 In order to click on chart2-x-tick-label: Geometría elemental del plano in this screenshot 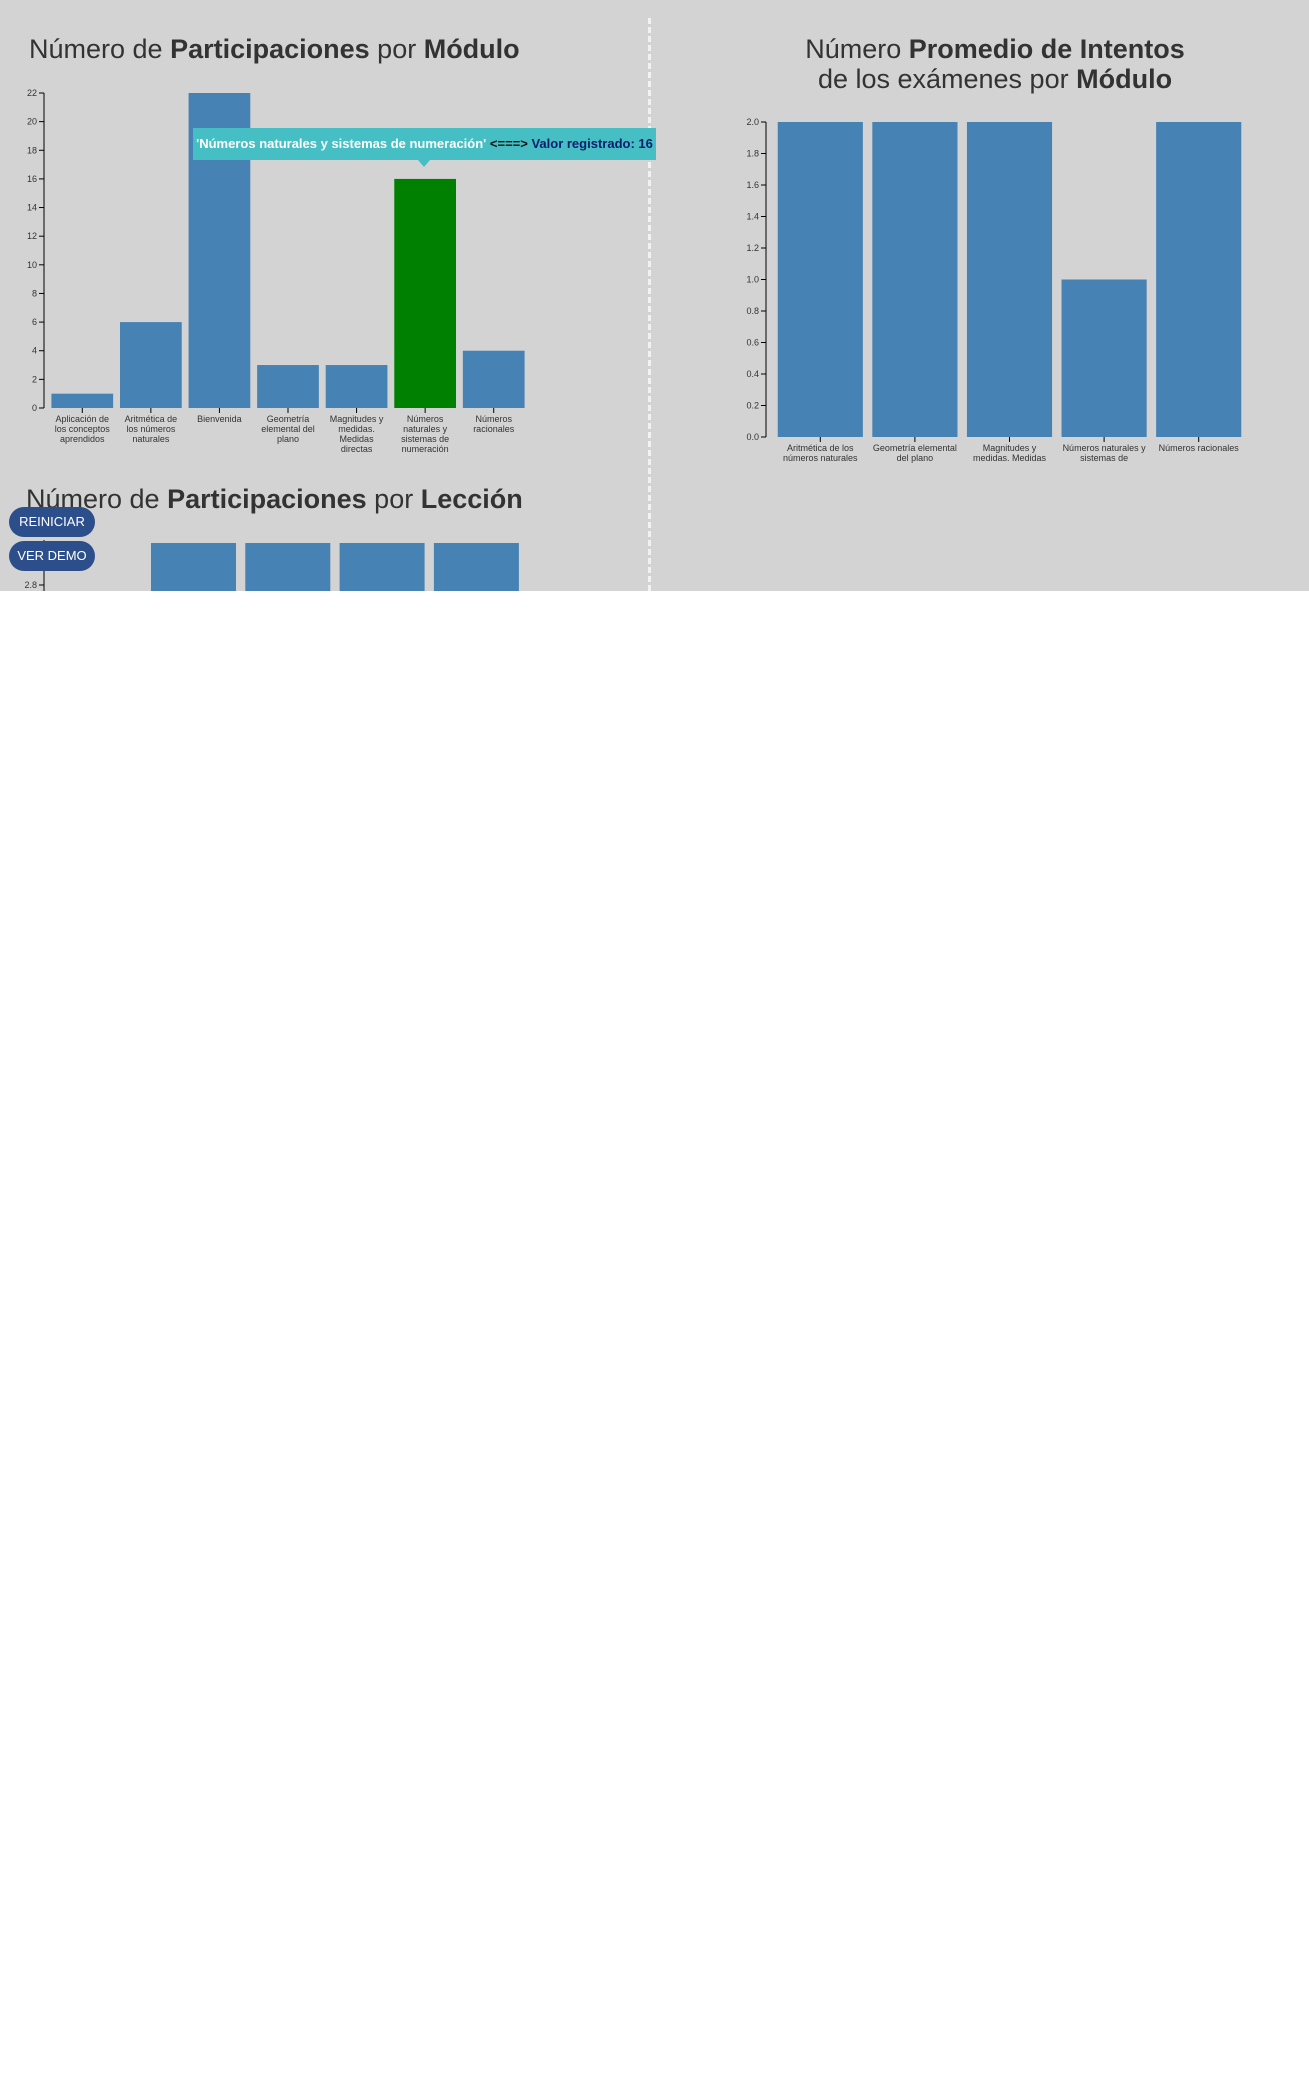, I will do `click(915, 453)`.